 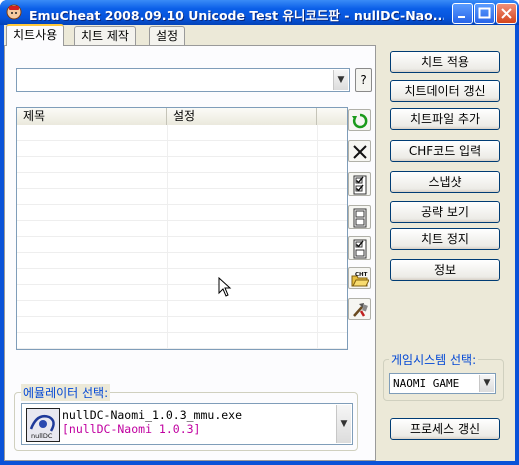 What do you see at coordinates (445, 151) in the screenshot?
I see `chf-code-input-button: CHF코드 입력` at bounding box center [445, 151].